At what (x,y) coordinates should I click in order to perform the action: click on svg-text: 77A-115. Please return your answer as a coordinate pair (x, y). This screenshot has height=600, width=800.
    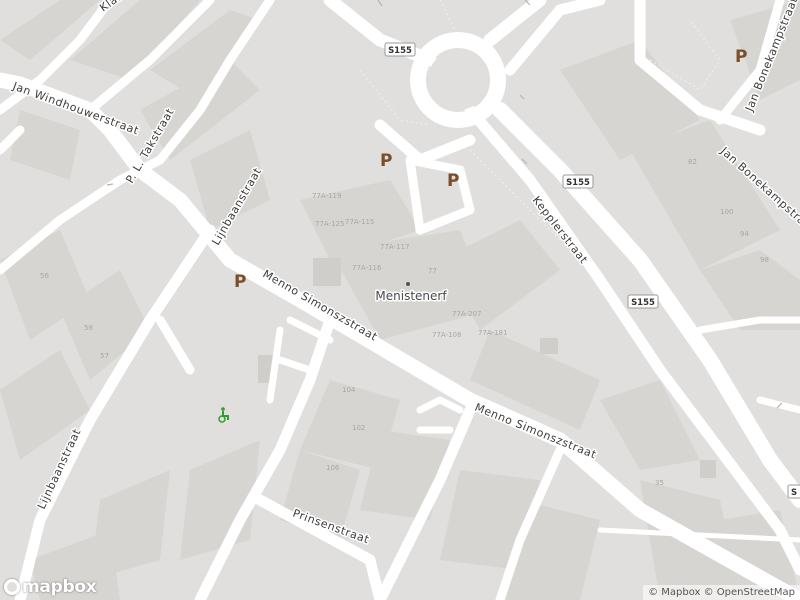
    Looking at the image, I should click on (359, 222).